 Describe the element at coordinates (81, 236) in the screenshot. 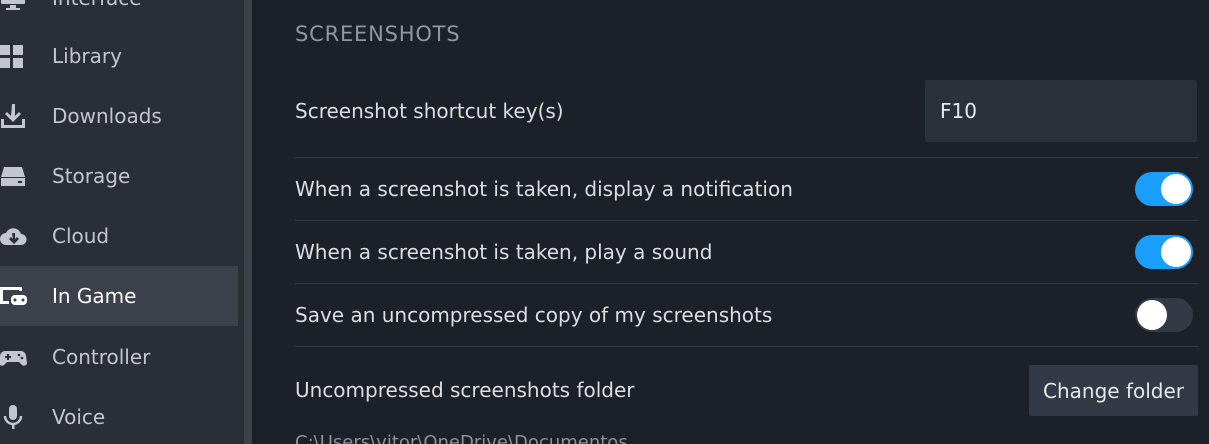

I see `sidebar-item-label: Cloud` at that location.